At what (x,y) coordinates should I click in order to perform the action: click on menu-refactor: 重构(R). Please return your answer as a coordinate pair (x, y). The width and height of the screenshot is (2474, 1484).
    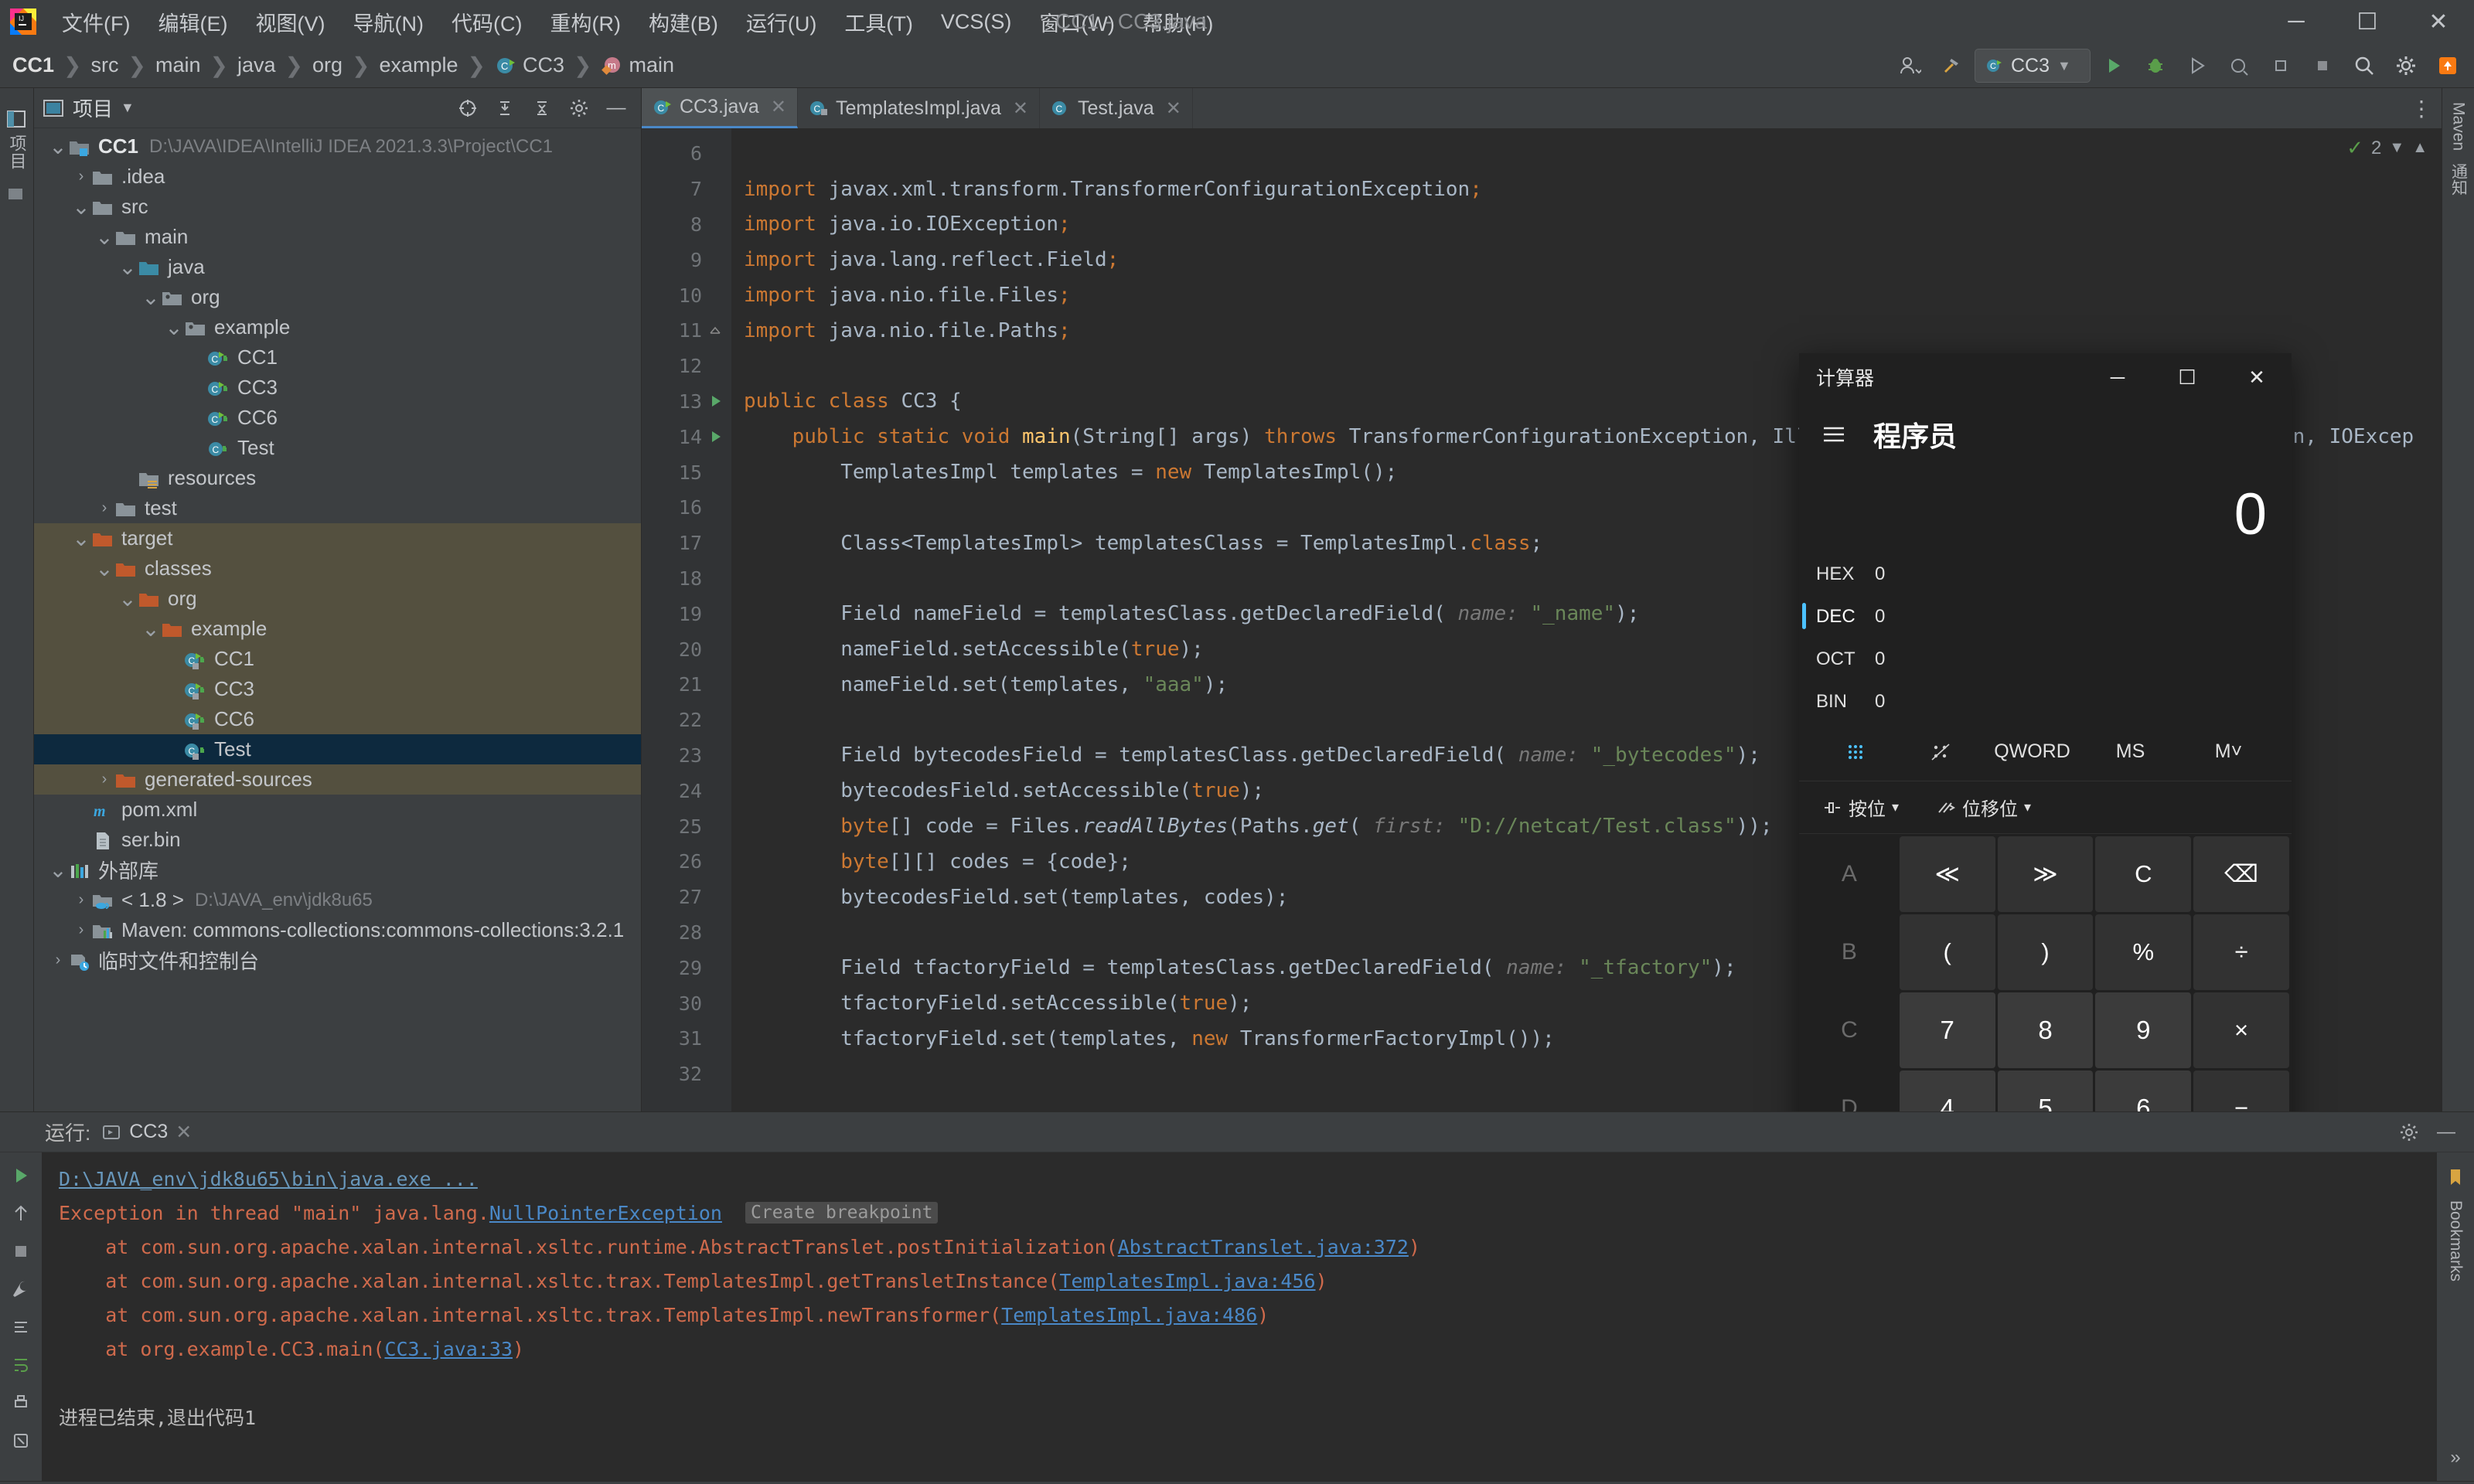
    Looking at the image, I should click on (585, 22).